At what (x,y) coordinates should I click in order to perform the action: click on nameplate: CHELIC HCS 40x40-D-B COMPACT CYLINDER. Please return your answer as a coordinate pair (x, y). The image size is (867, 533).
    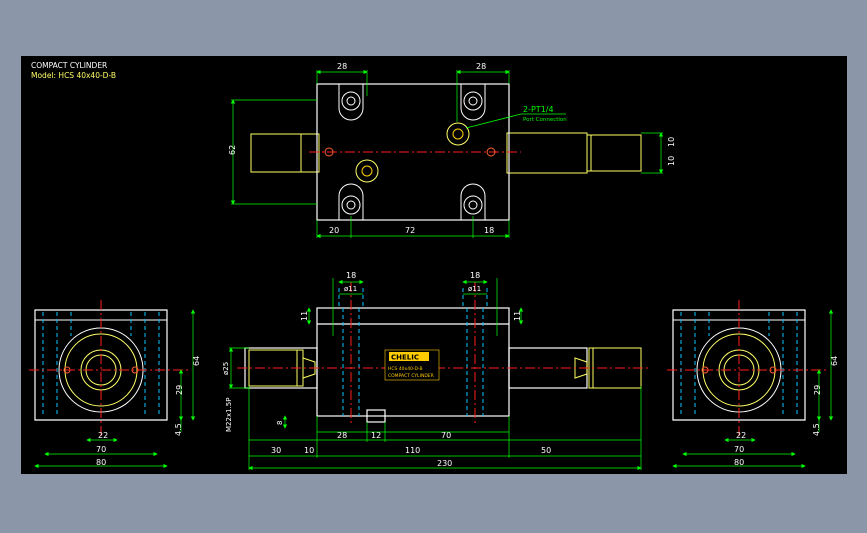
    Looking at the image, I should click on (412, 365).